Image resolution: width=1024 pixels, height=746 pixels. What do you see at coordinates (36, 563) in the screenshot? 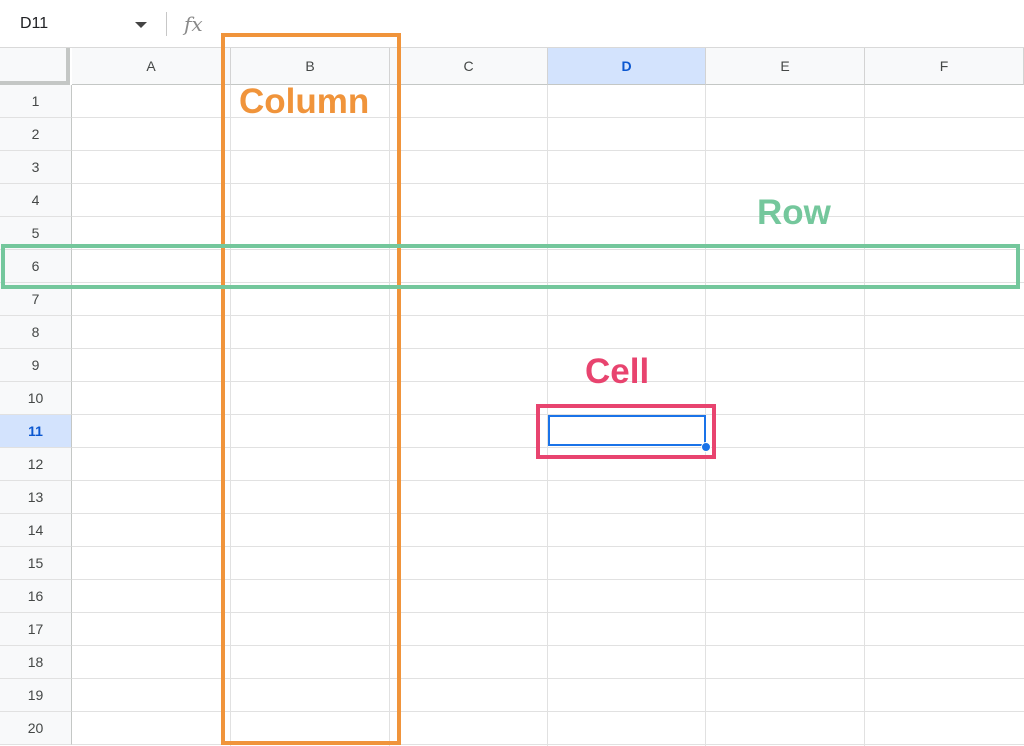
I see `row-header-15: 15` at bounding box center [36, 563].